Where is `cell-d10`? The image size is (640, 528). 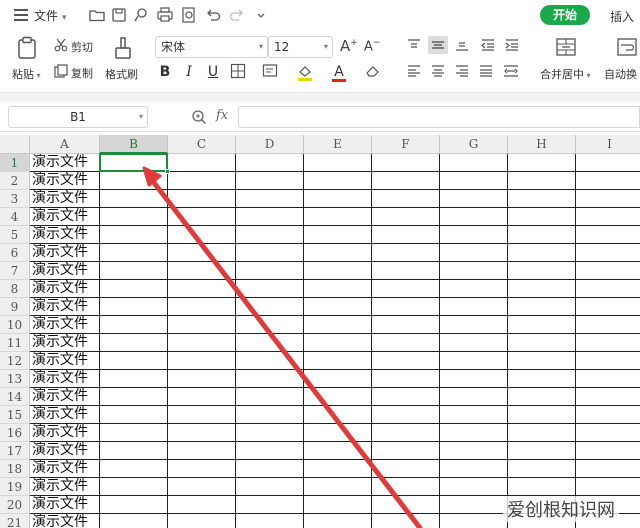 cell-d10 is located at coordinates (270, 325).